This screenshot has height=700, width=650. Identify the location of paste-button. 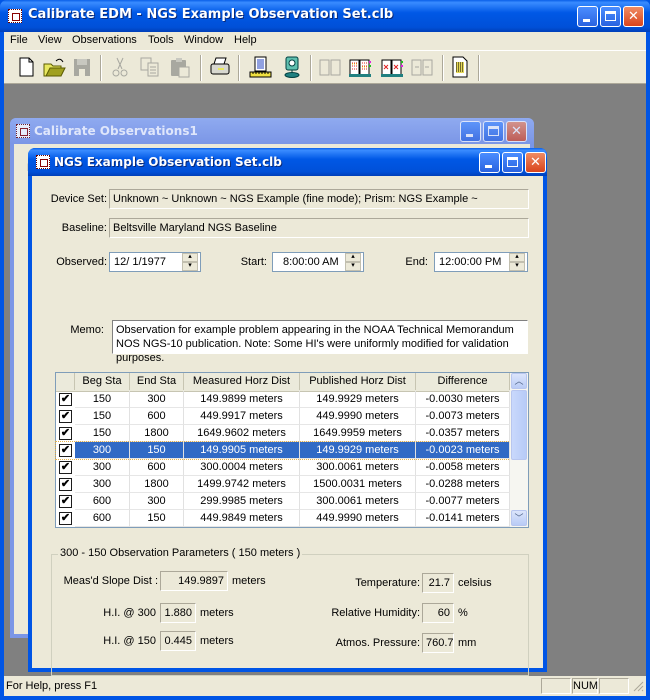
(180, 67).